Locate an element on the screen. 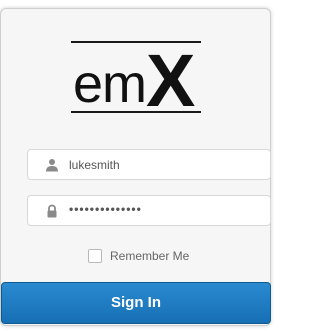 The height and width of the screenshot is (331, 320). sign-in-button: Sign In is located at coordinates (136, 303).